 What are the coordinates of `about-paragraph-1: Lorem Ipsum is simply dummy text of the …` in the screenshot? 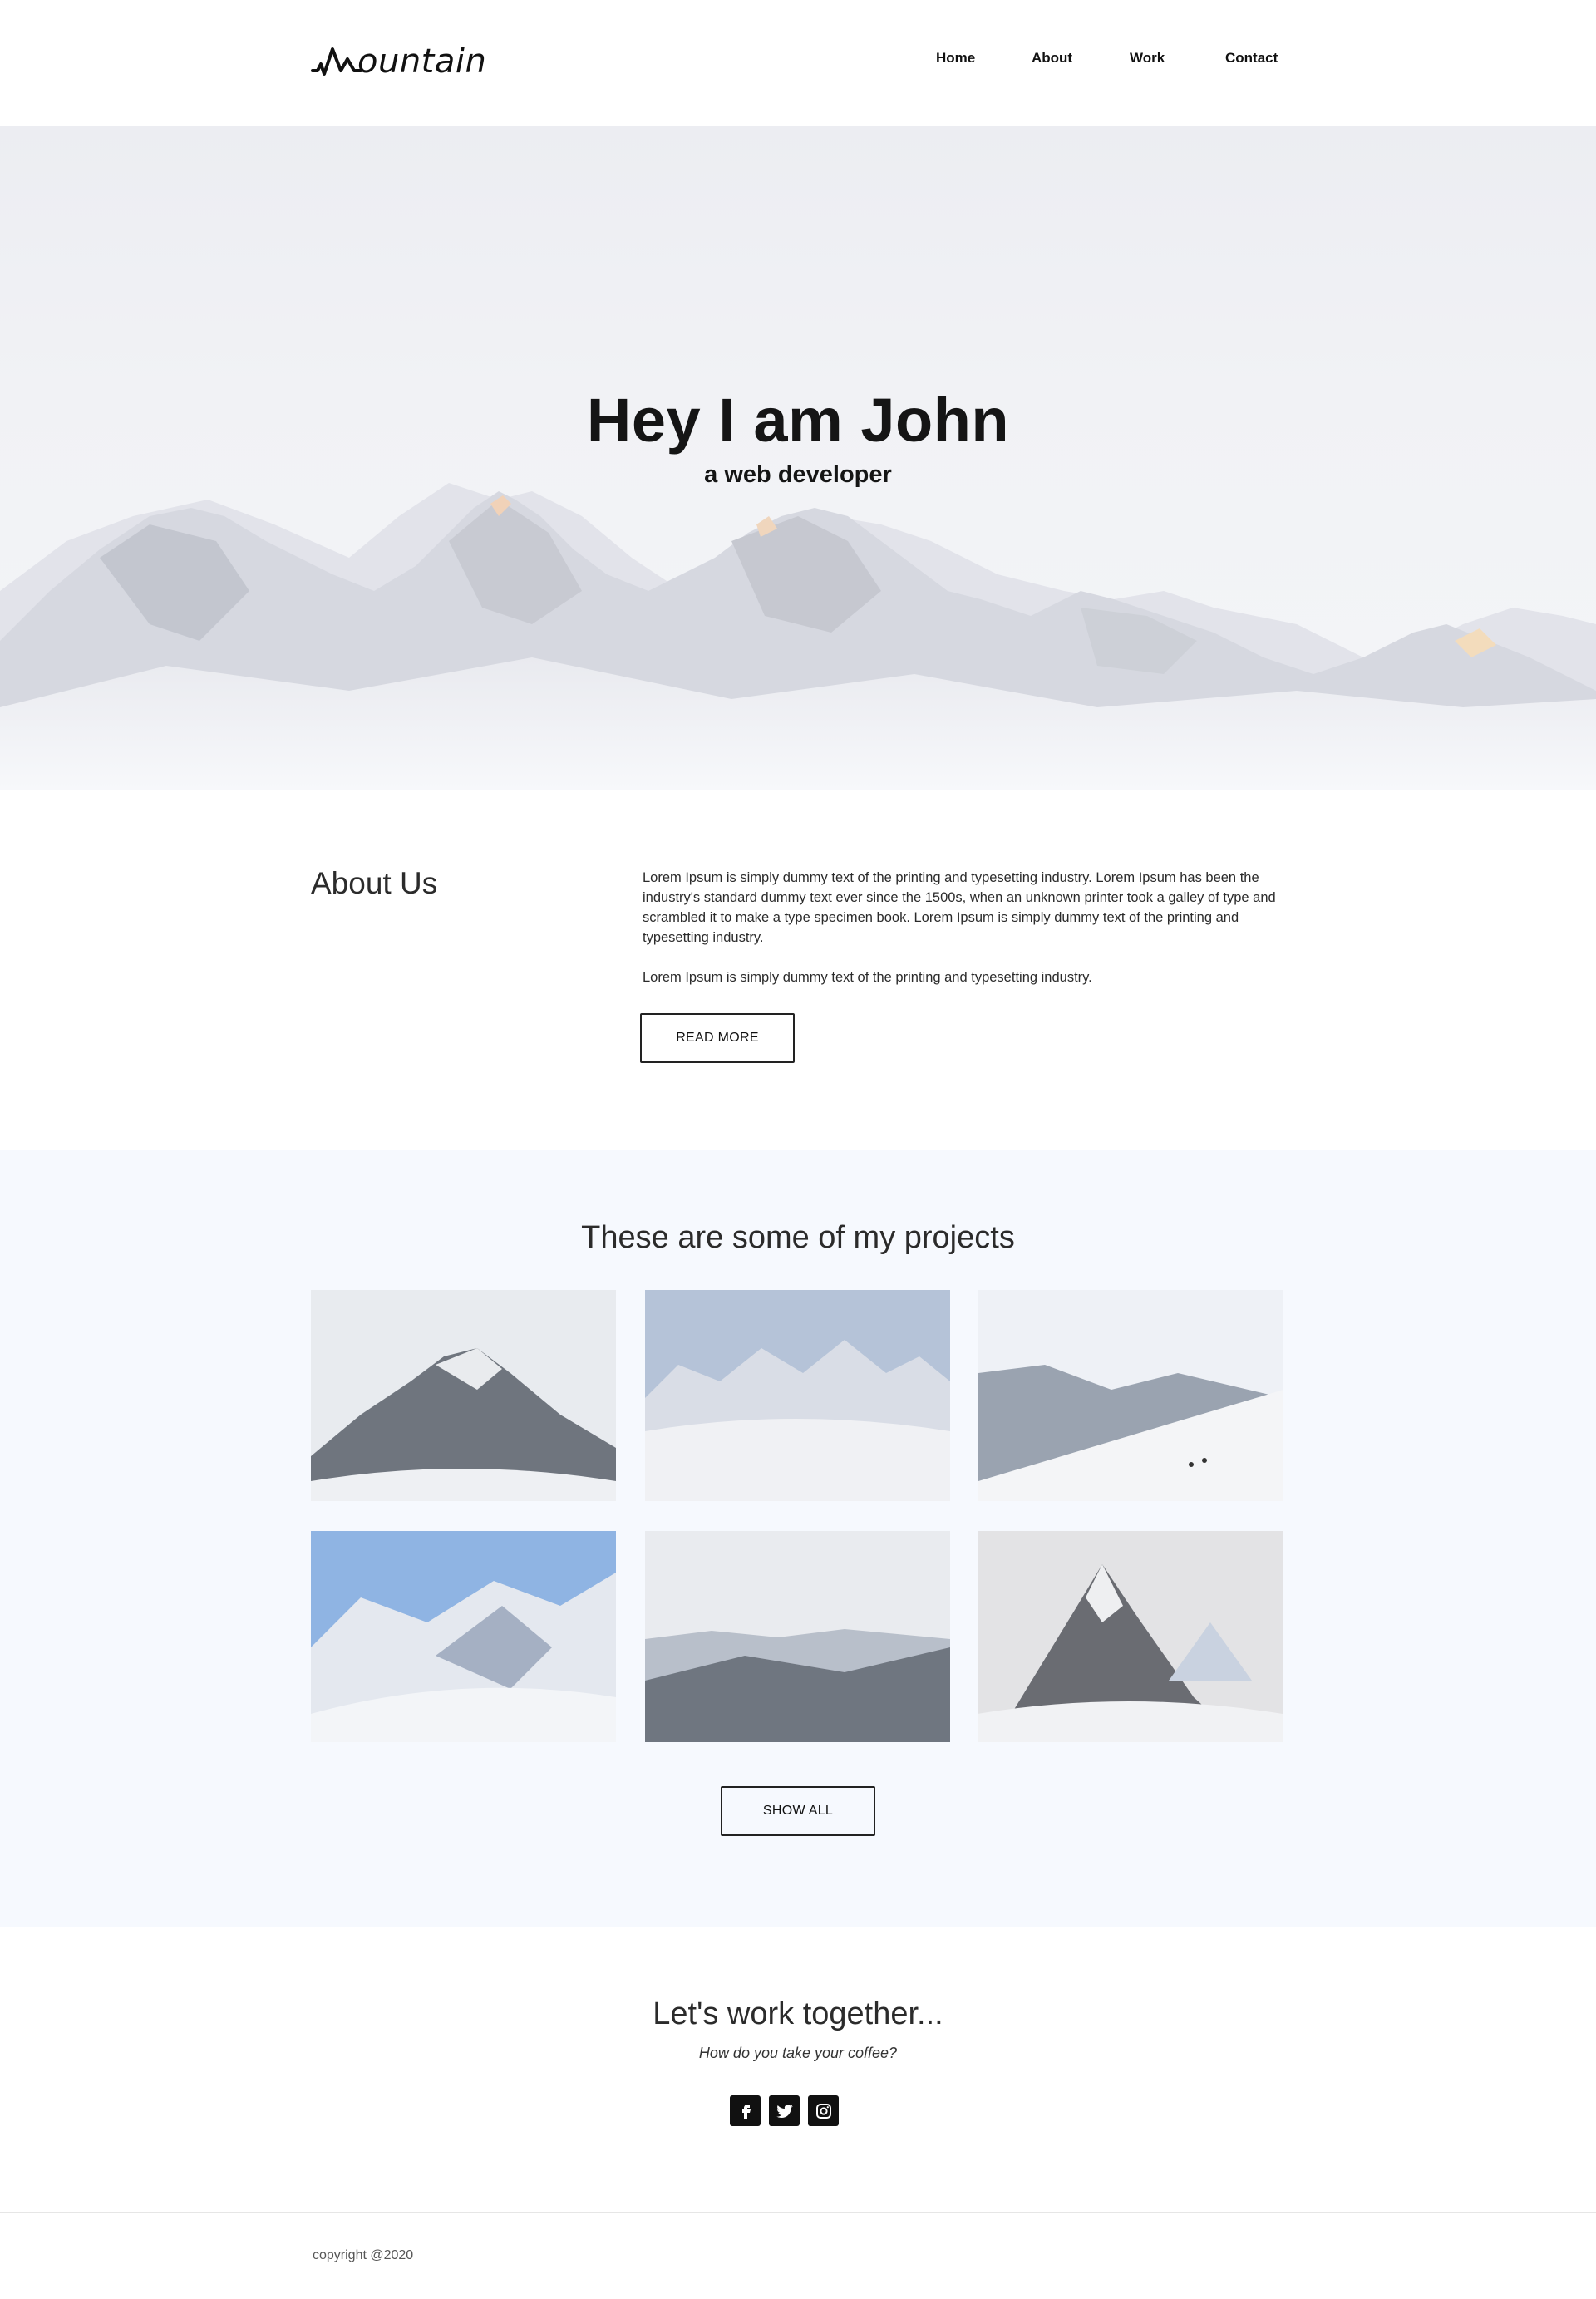 It's located at (959, 907).